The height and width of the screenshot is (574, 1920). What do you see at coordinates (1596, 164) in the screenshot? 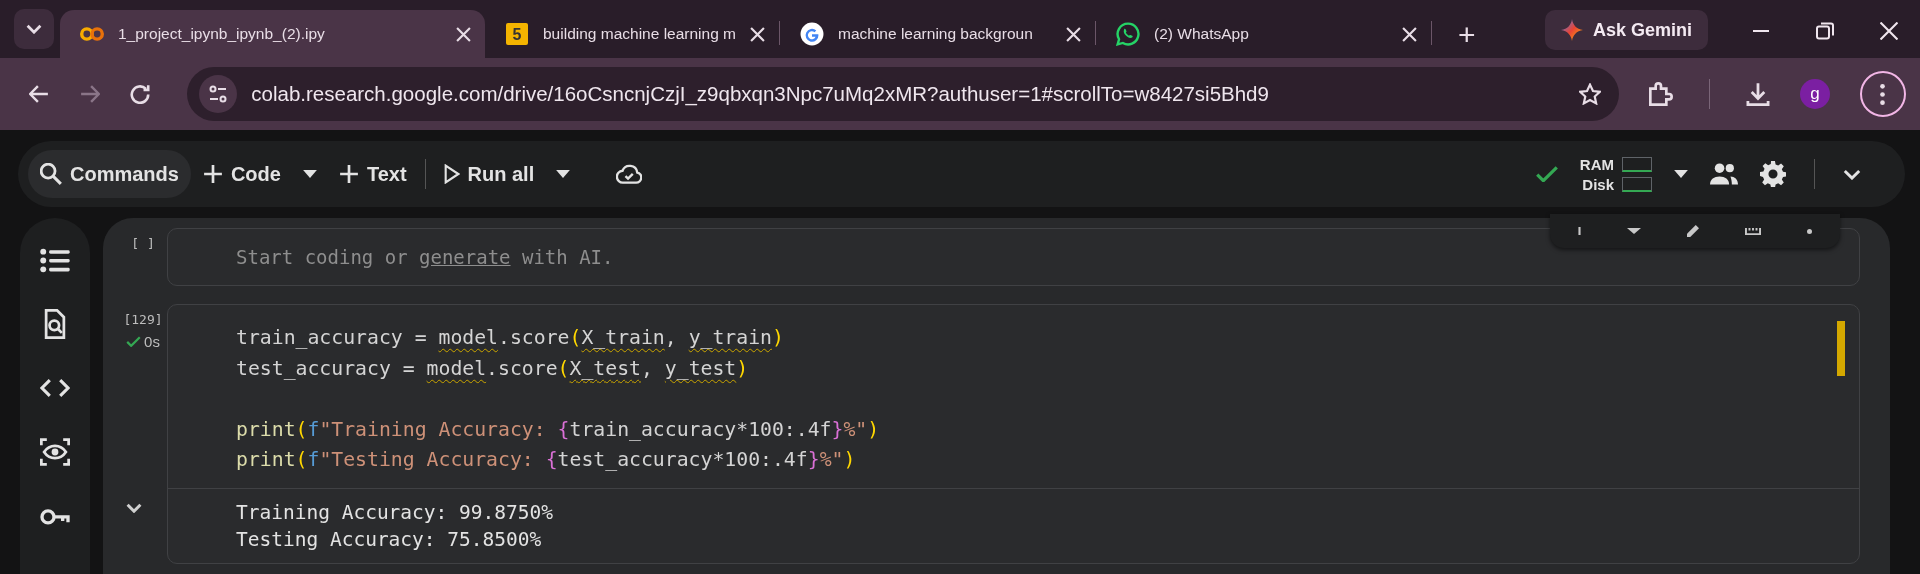
I see `resource-label: RAM` at bounding box center [1596, 164].